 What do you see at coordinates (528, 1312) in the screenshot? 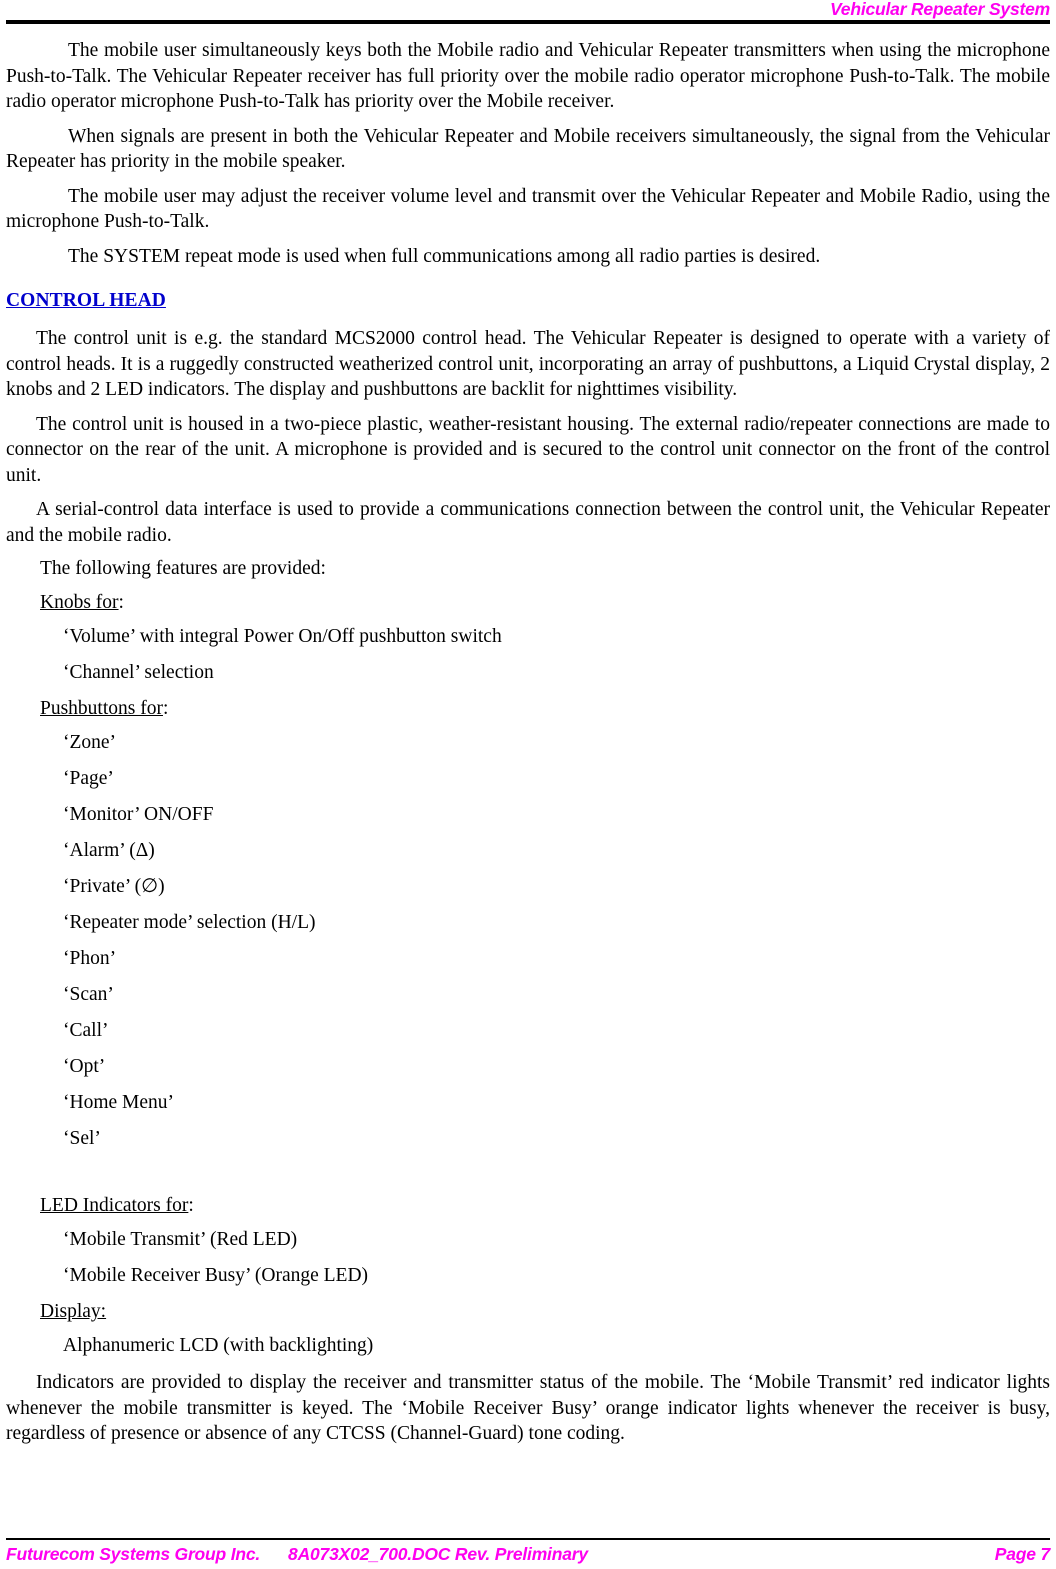
I see `group-label-display: Display:` at bounding box center [528, 1312].